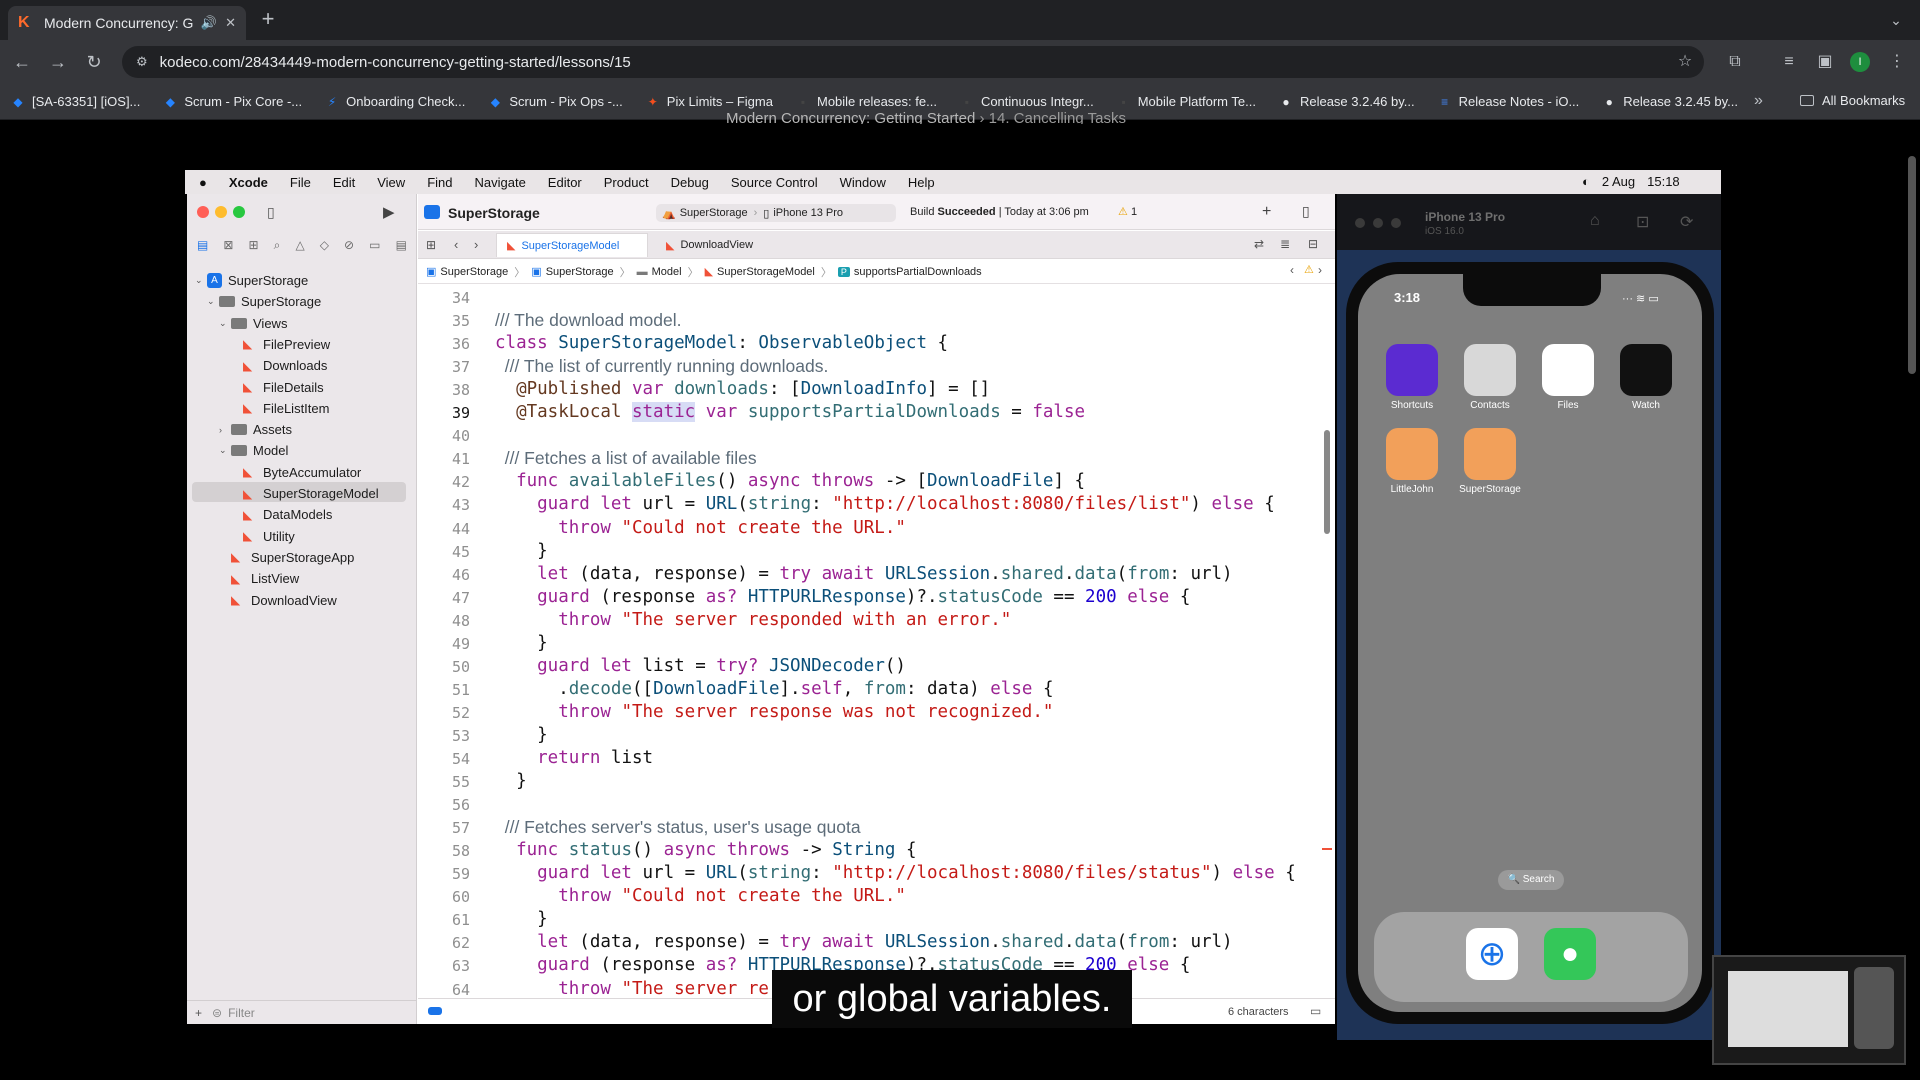 The height and width of the screenshot is (1080, 1920). Describe the element at coordinates (1642, 222) in the screenshot. I see `screenshot-icon: ⊡` at that location.